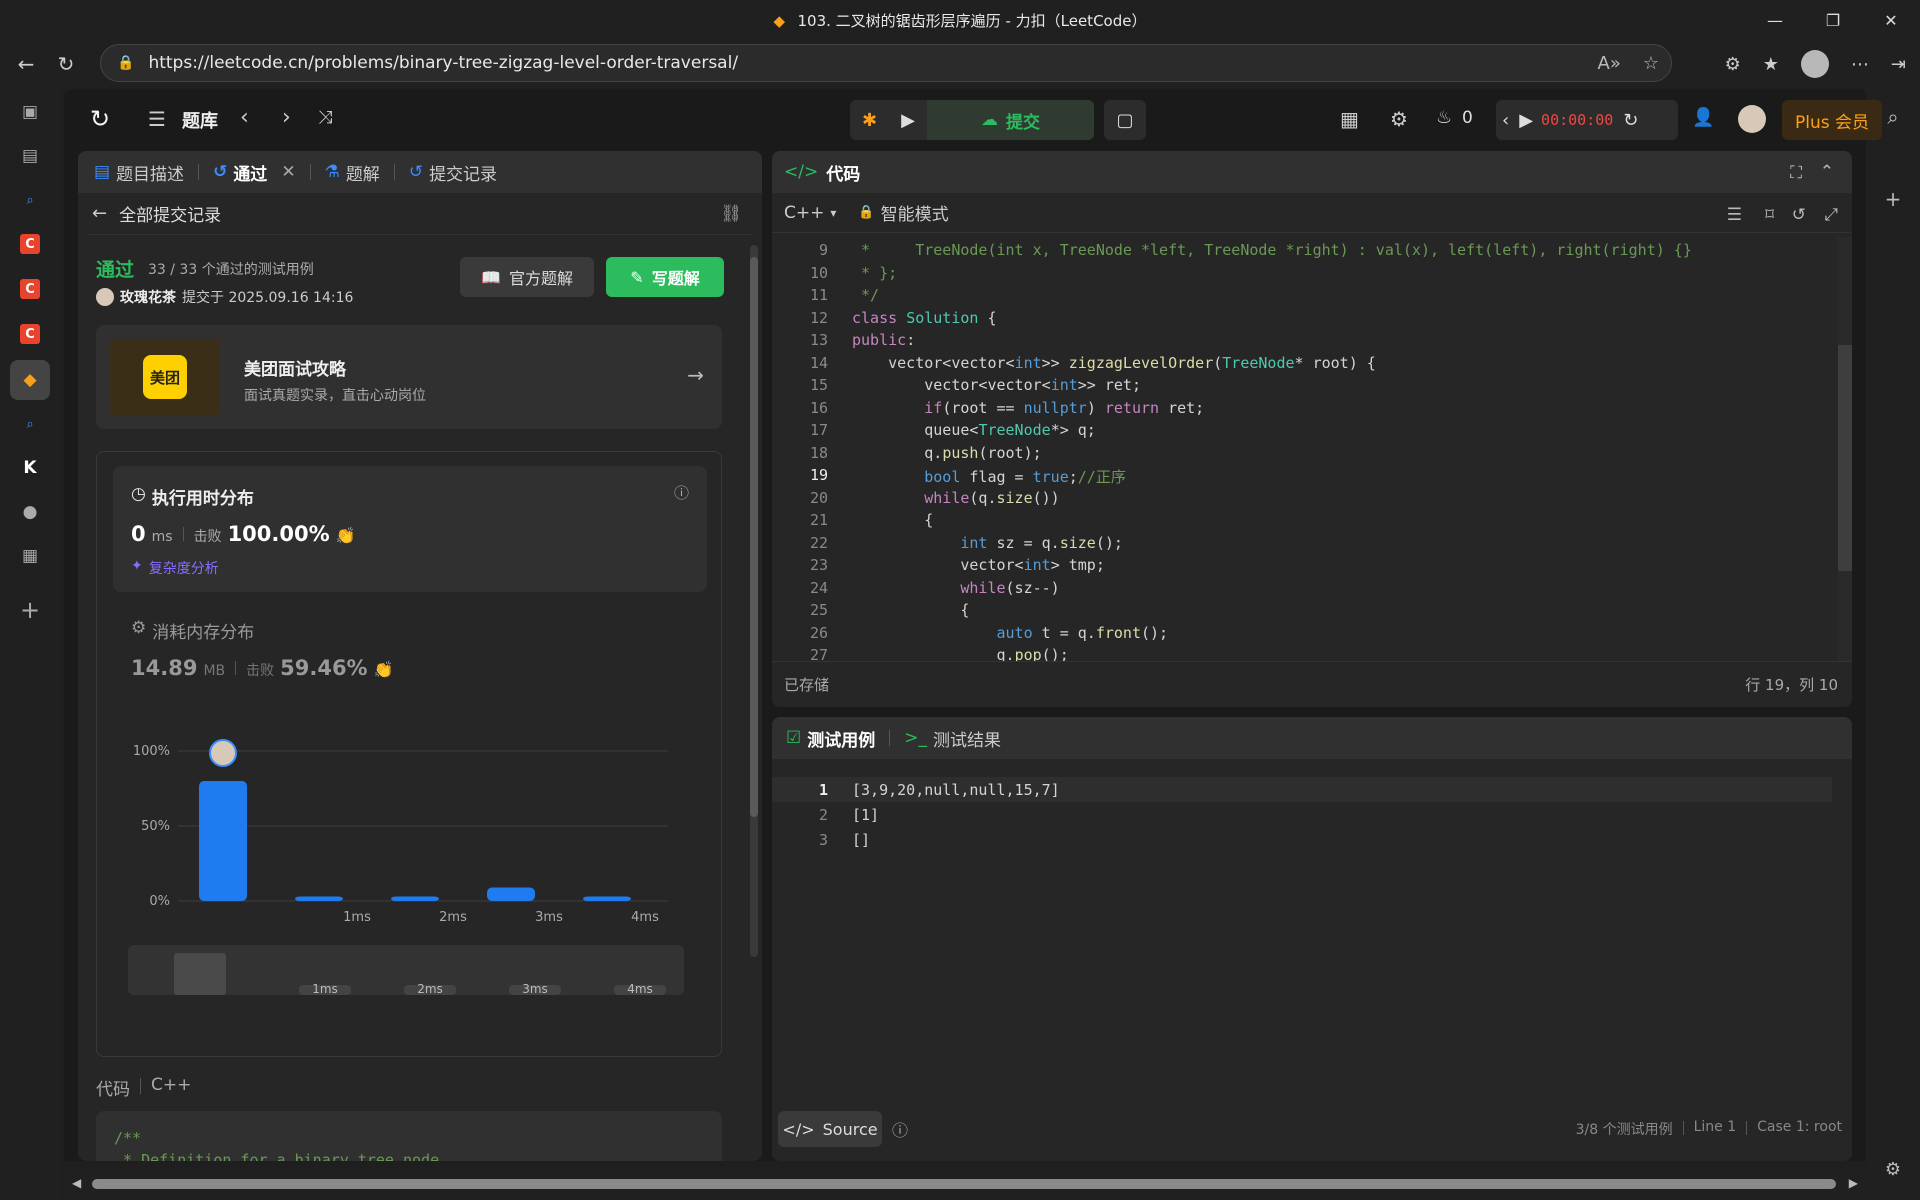 This screenshot has width=1920, height=1200. Describe the element at coordinates (146, 172) in the screenshot. I see `tab-description: ▤ 题目描述` at that location.